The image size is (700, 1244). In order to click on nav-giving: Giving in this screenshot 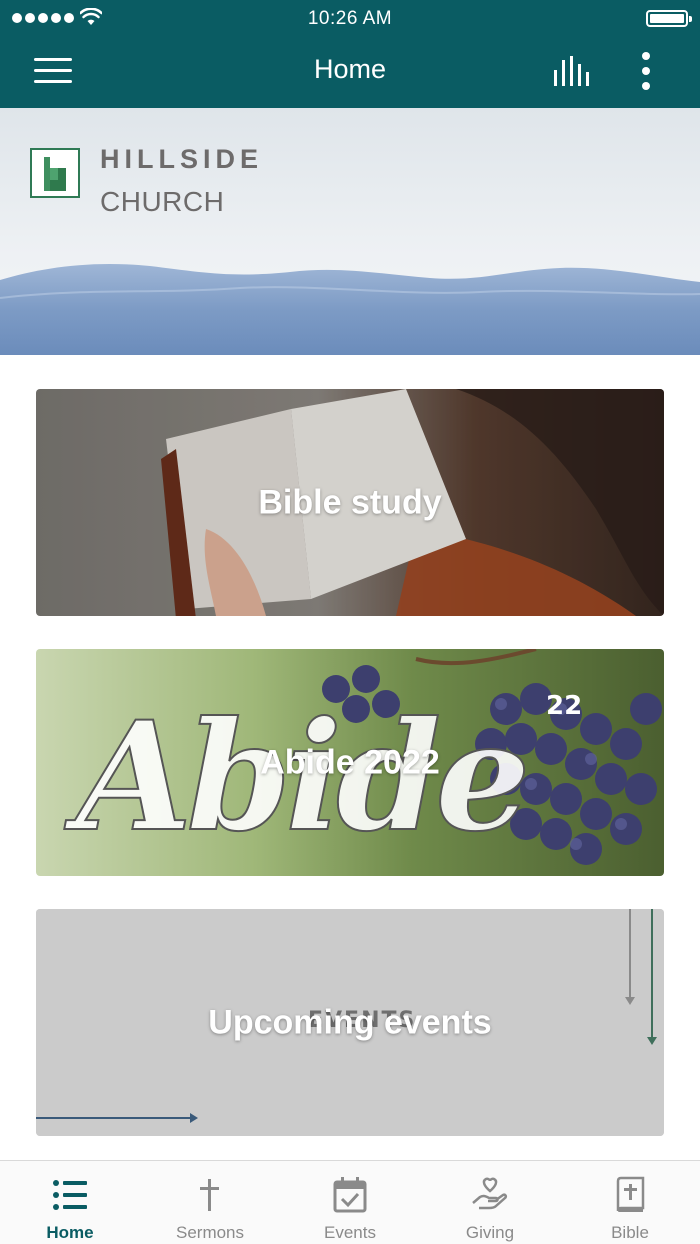, I will do `click(490, 1202)`.